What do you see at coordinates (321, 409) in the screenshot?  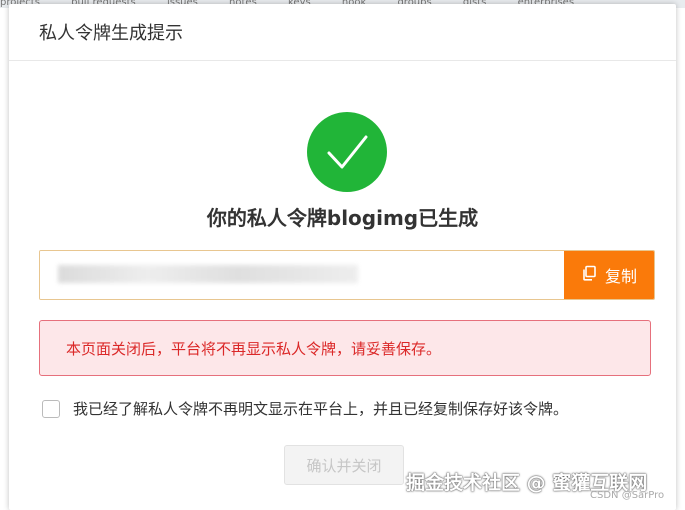 I see `confirm-checkbox-label: 我已经了解私人令牌不再明文显示在平台上，并且已经复制保存好该令牌。` at bounding box center [321, 409].